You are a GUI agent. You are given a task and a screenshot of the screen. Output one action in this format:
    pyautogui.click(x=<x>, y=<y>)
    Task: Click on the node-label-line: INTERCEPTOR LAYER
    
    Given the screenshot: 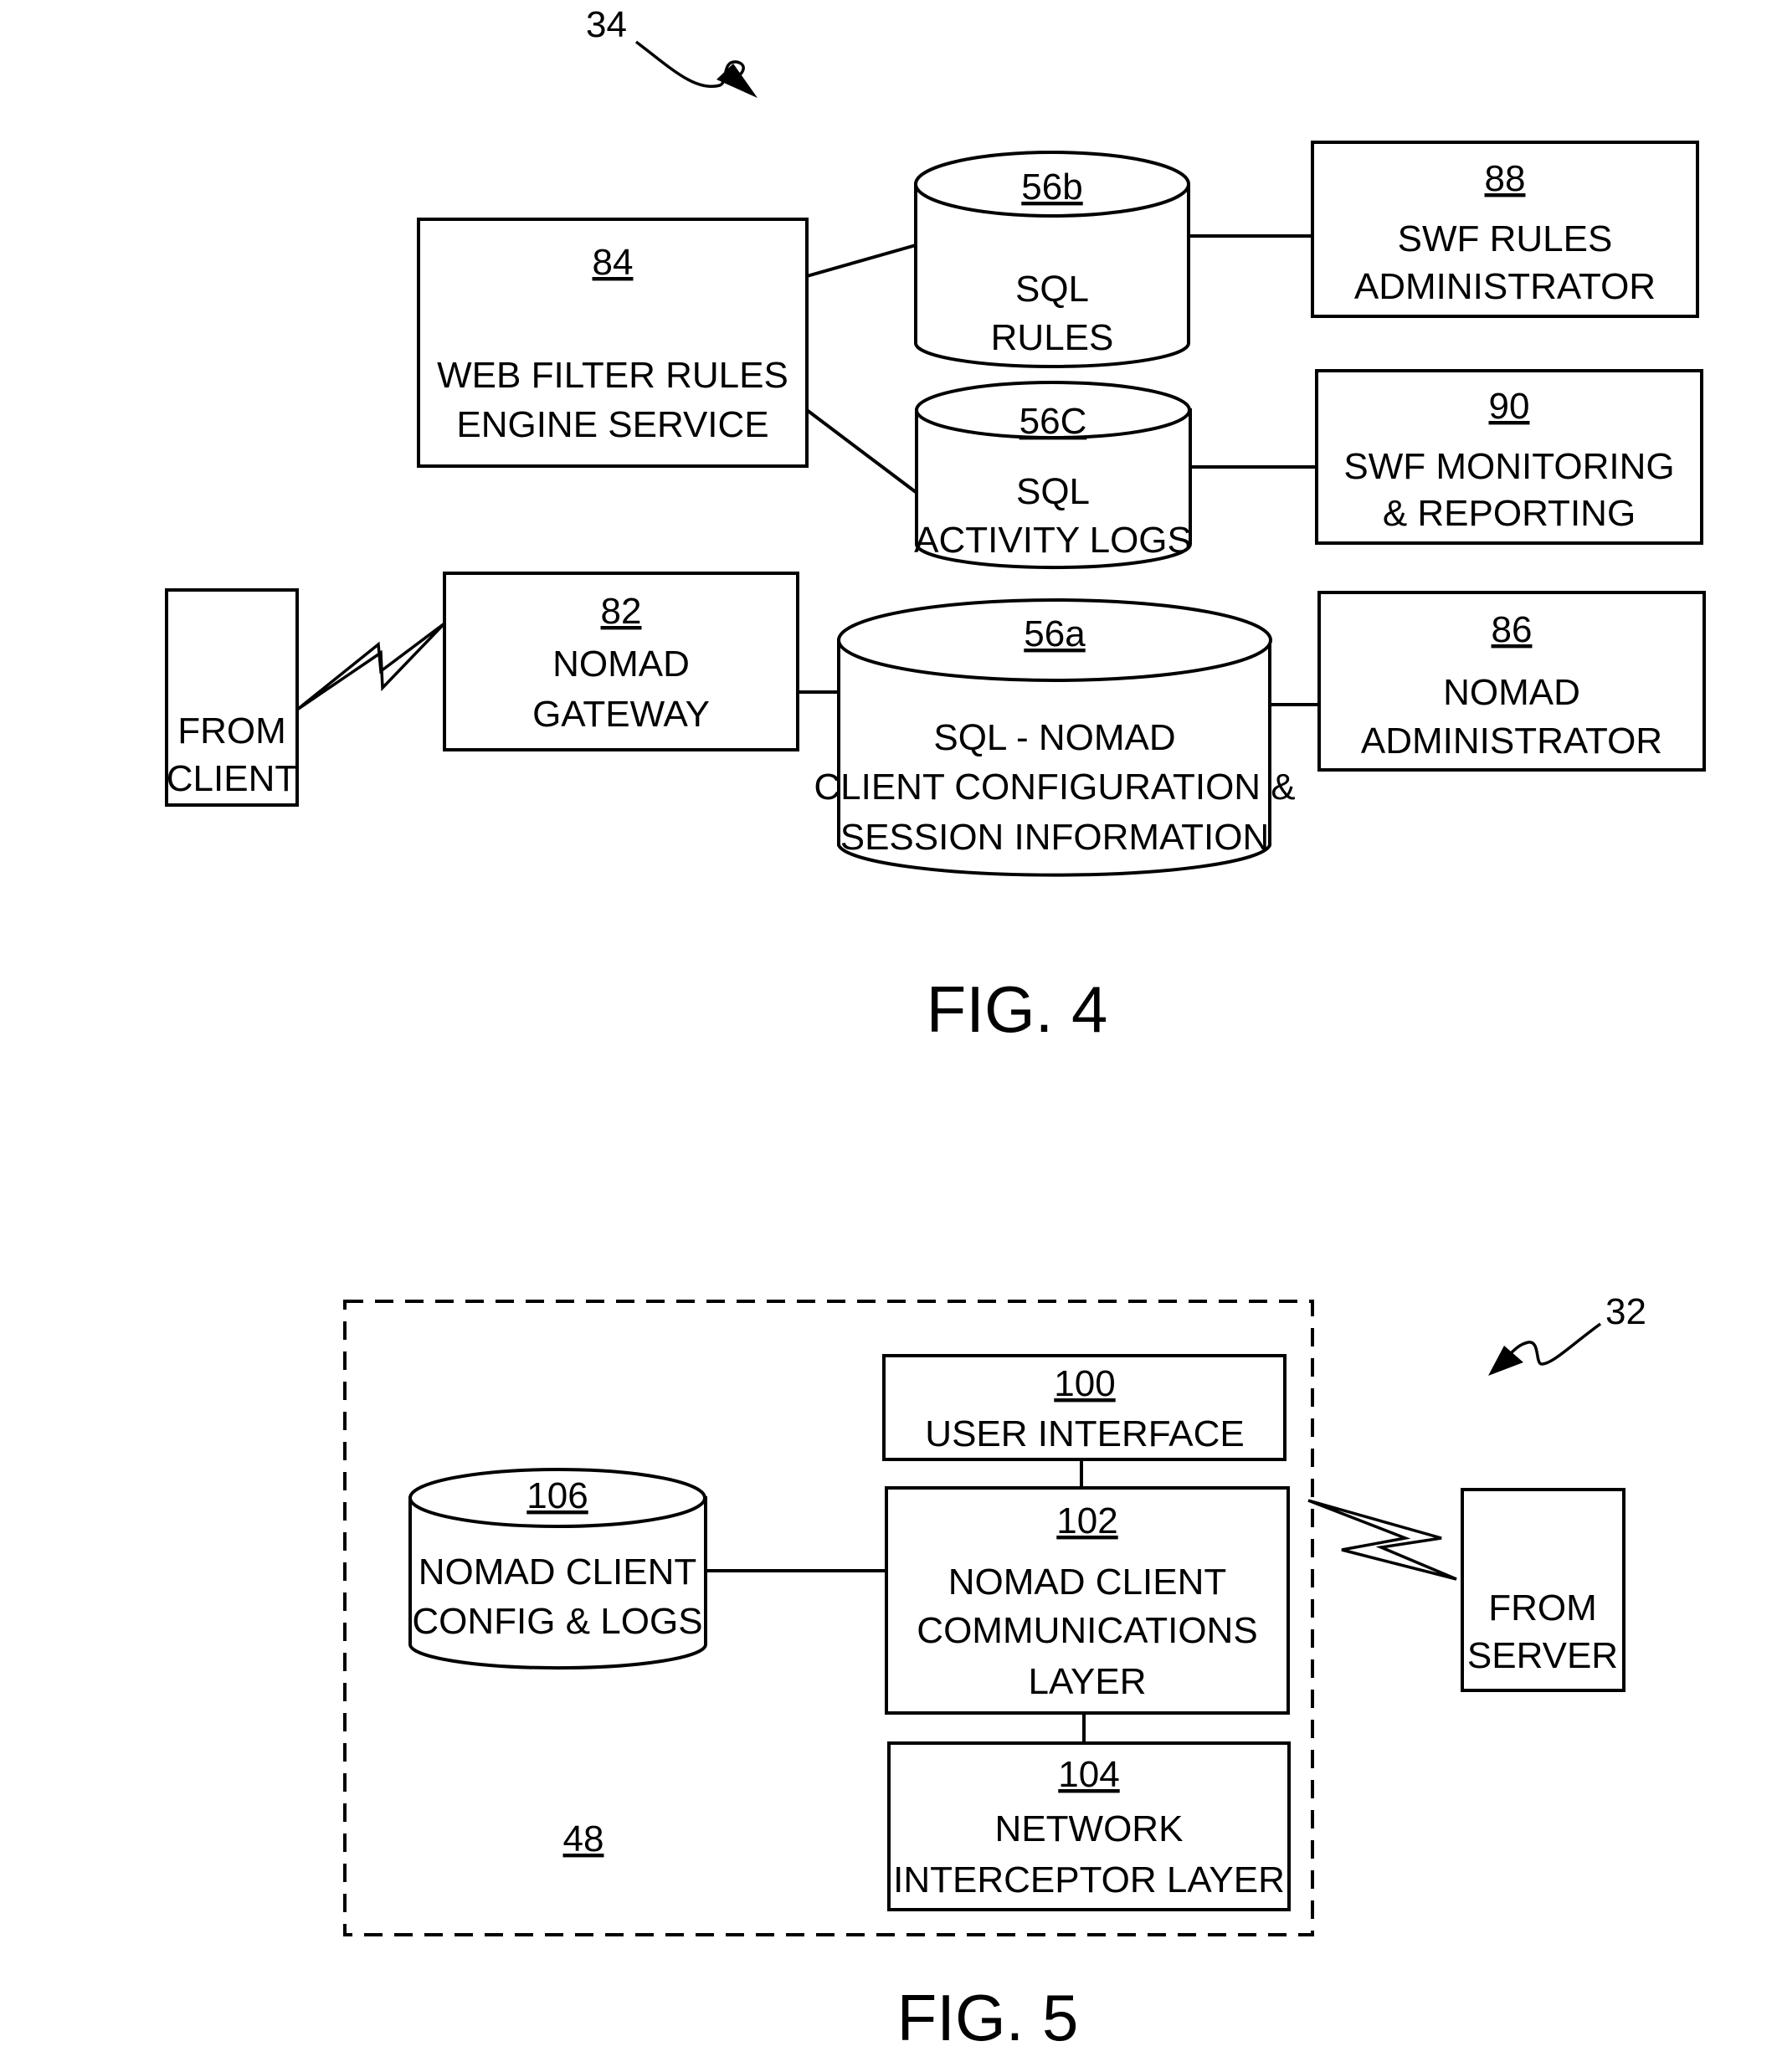 What is the action you would take?
    pyautogui.click(x=1089, y=1879)
    